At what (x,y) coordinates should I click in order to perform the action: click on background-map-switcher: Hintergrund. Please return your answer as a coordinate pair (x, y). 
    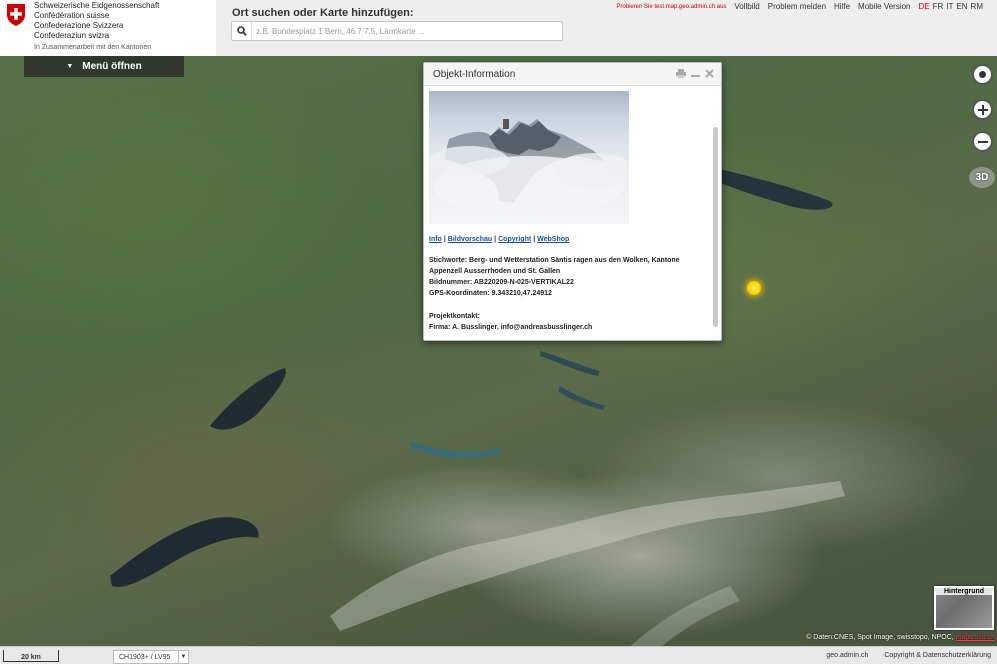
    Looking at the image, I should click on (964, 608).